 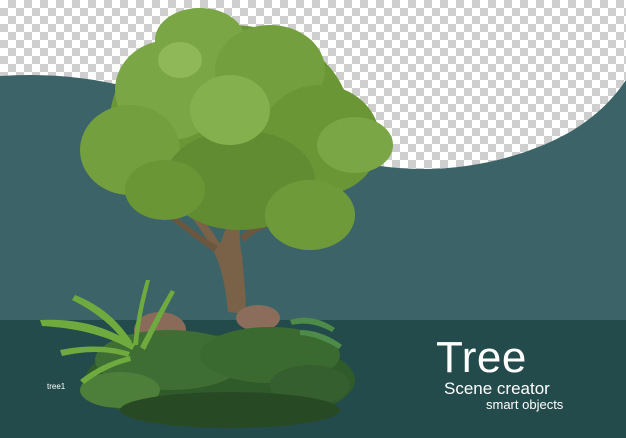 I want to click on caption-tagline: smart objects, so click(x=525, y=404).